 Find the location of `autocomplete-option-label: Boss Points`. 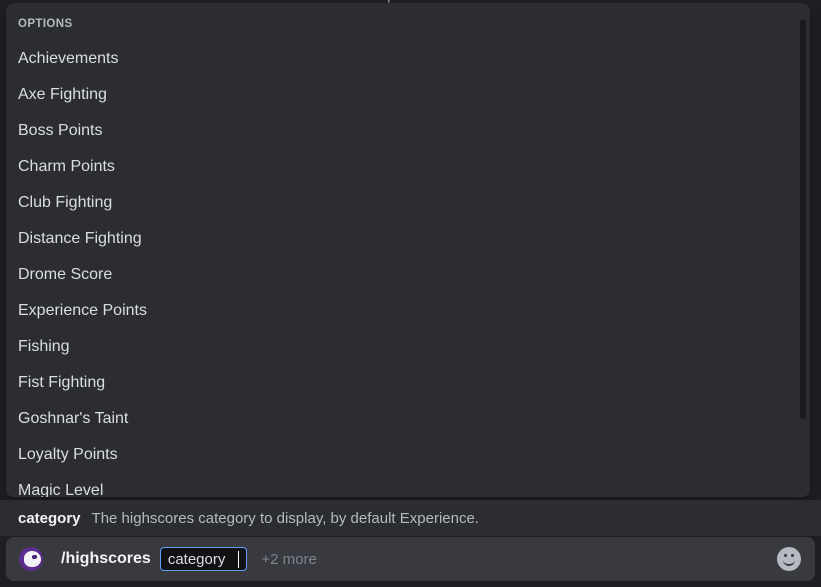

autocomplete-option-label: Boss Points is located at coordinates (60, 130).